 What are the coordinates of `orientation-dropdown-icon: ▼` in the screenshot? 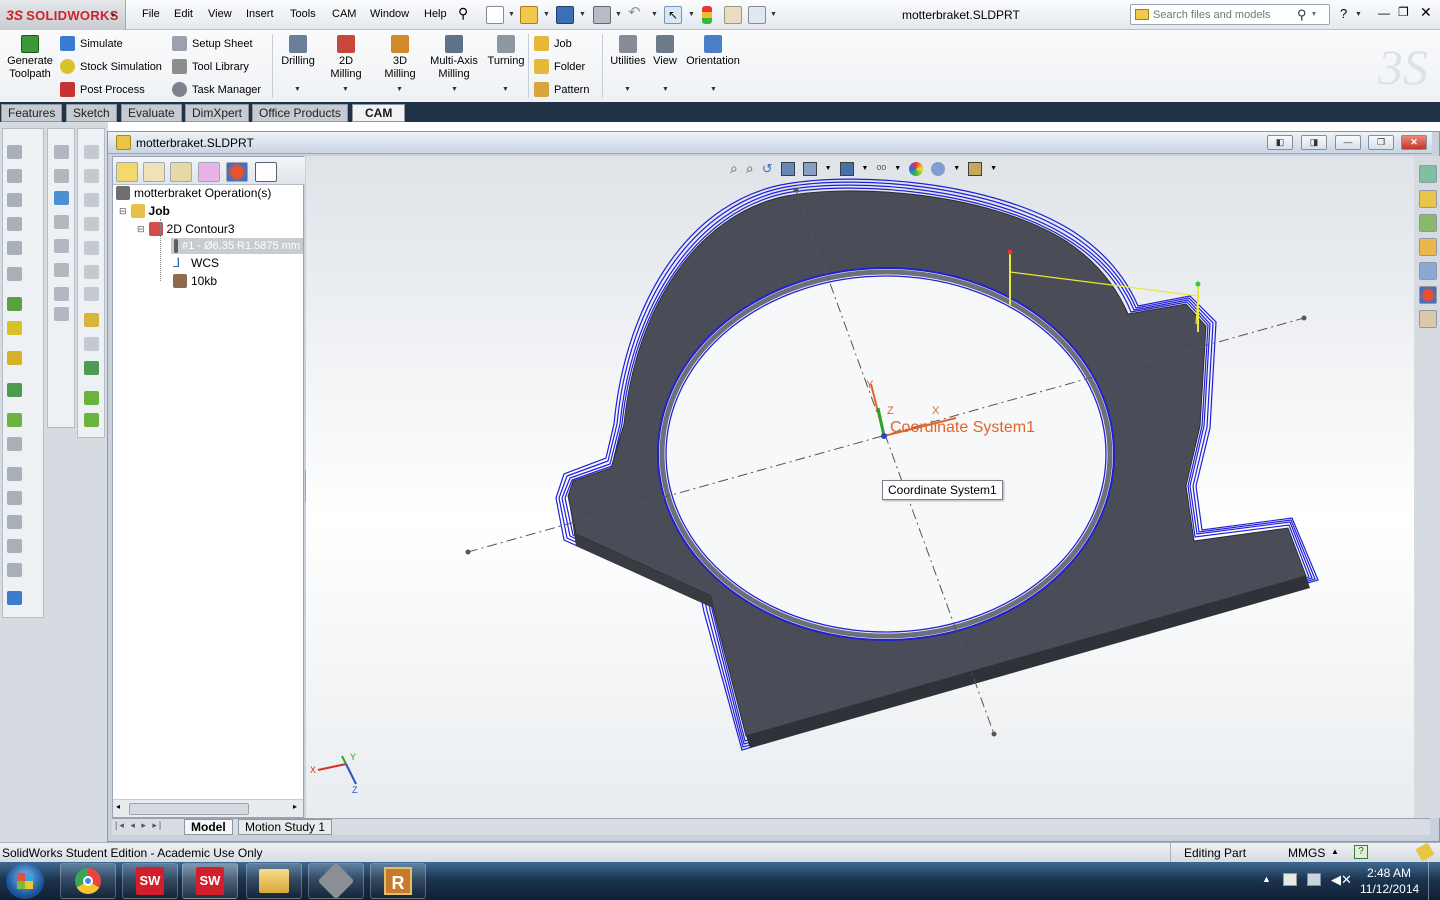 It's located at (713, 89).